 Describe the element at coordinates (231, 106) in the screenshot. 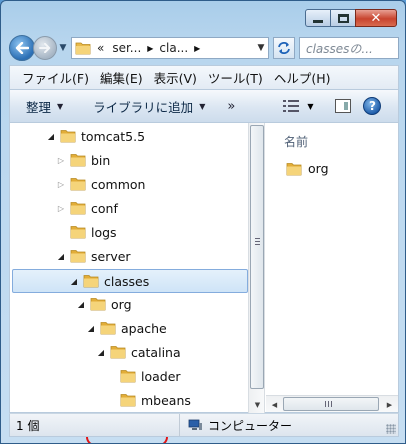

I see `more-commands-button: »` at that location.